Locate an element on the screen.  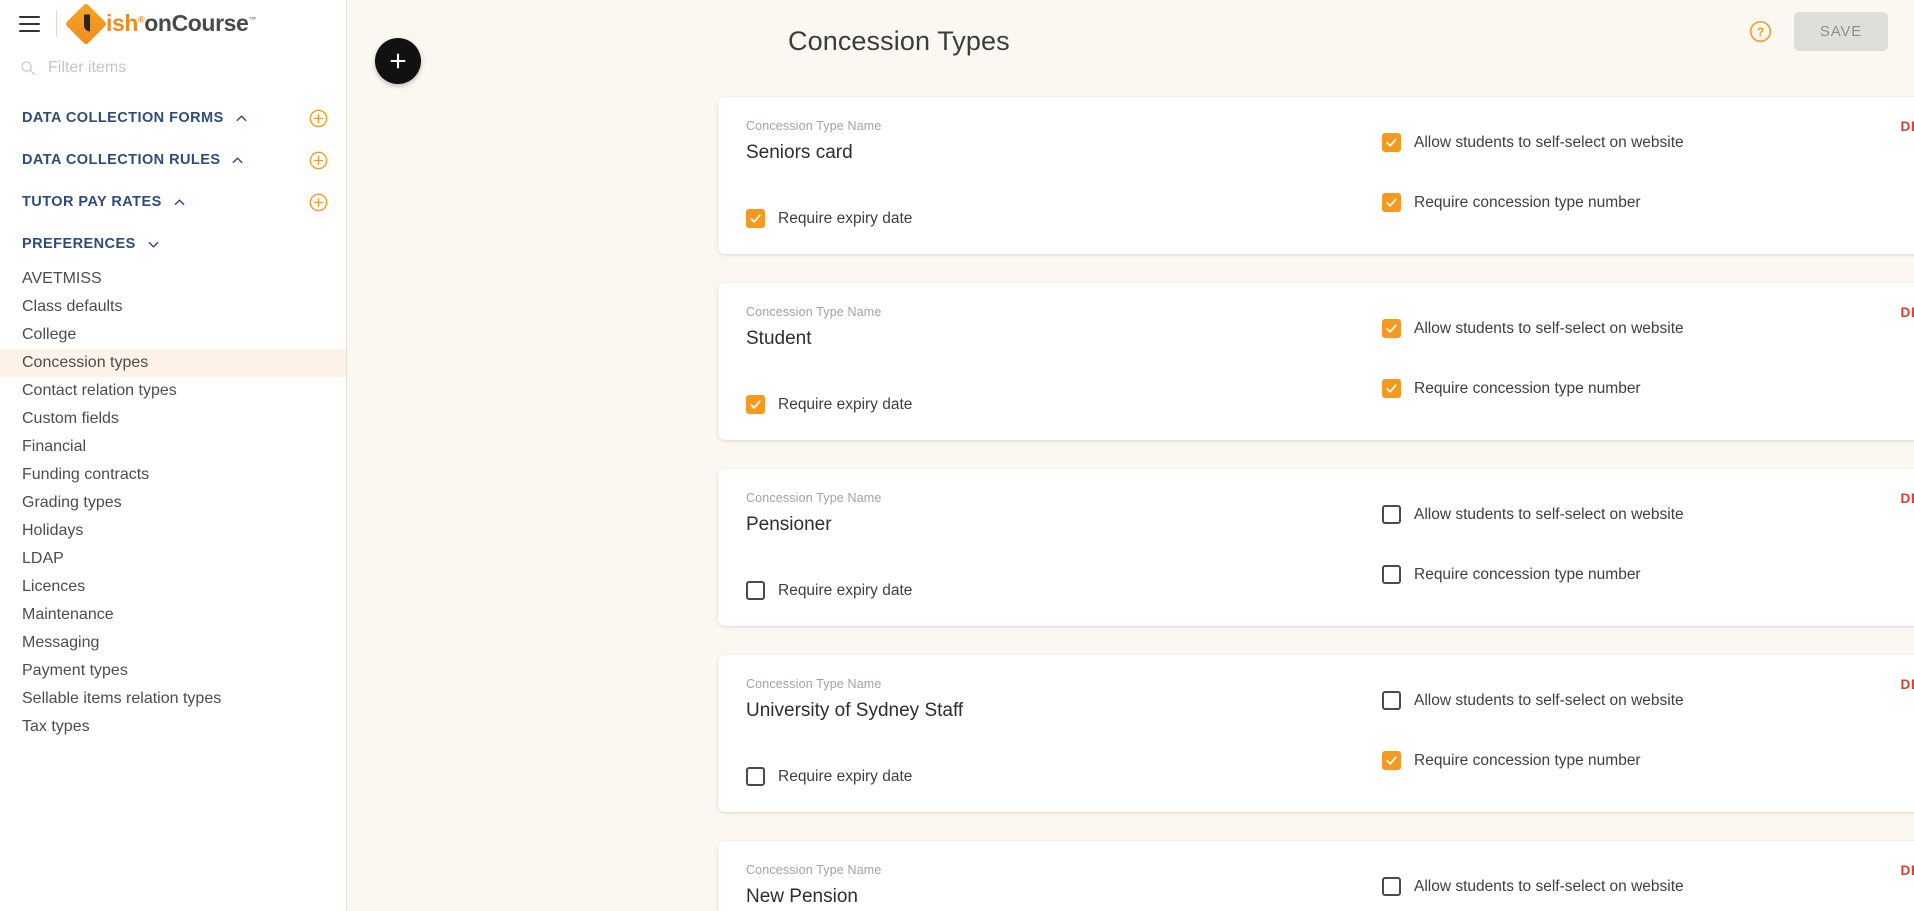
sidebar-group-data-collection-forms: DATA COLLECTION FORMS is located at coordinates (173, 118).